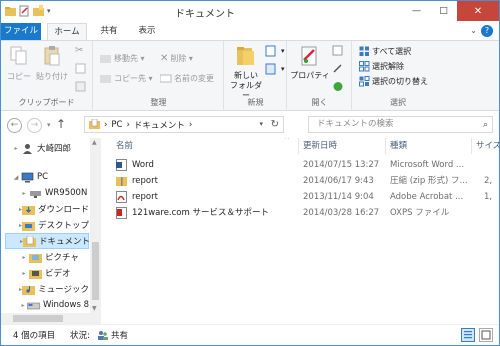  Describe the element at coordinates (34, 125) in the screenshot. I see `forward-button: →` at that location.